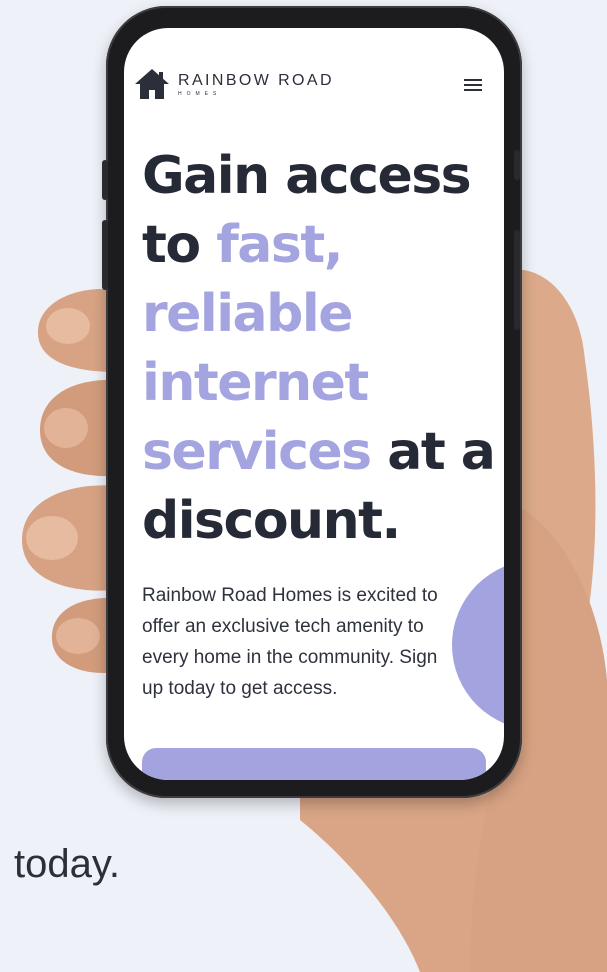  I want to click on brand-name: RAINBOW ROAD, so click(256, 80).